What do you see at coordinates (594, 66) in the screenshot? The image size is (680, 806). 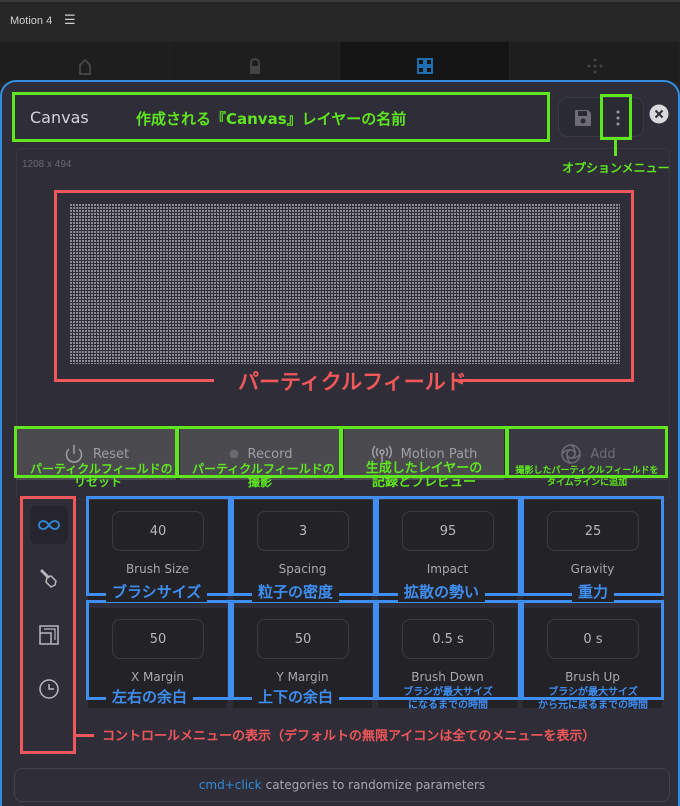 I see `move-icon` at bounding box center [594, 66].